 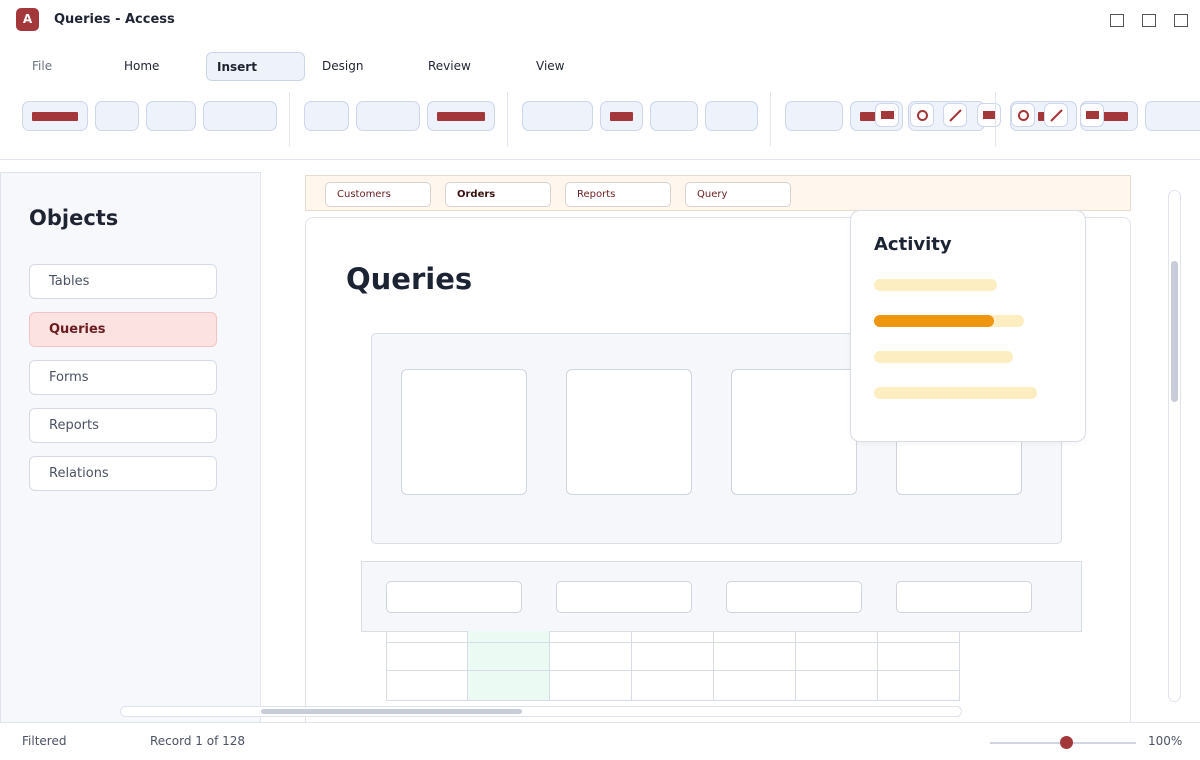 What do you see at coordinates (123, 281) in the screenshot?
I see `object-item-tables: Tables` at bounding box center [123, 281].